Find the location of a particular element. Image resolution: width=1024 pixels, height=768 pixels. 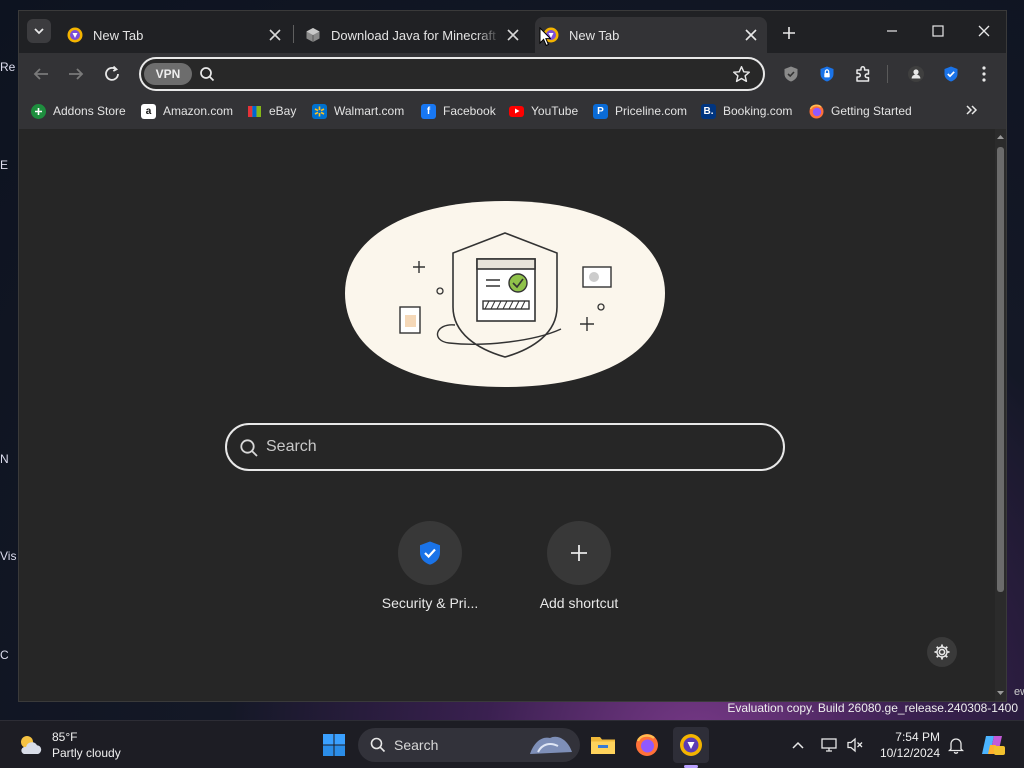

address-bar: VPN is located at coordinates (452, 74).